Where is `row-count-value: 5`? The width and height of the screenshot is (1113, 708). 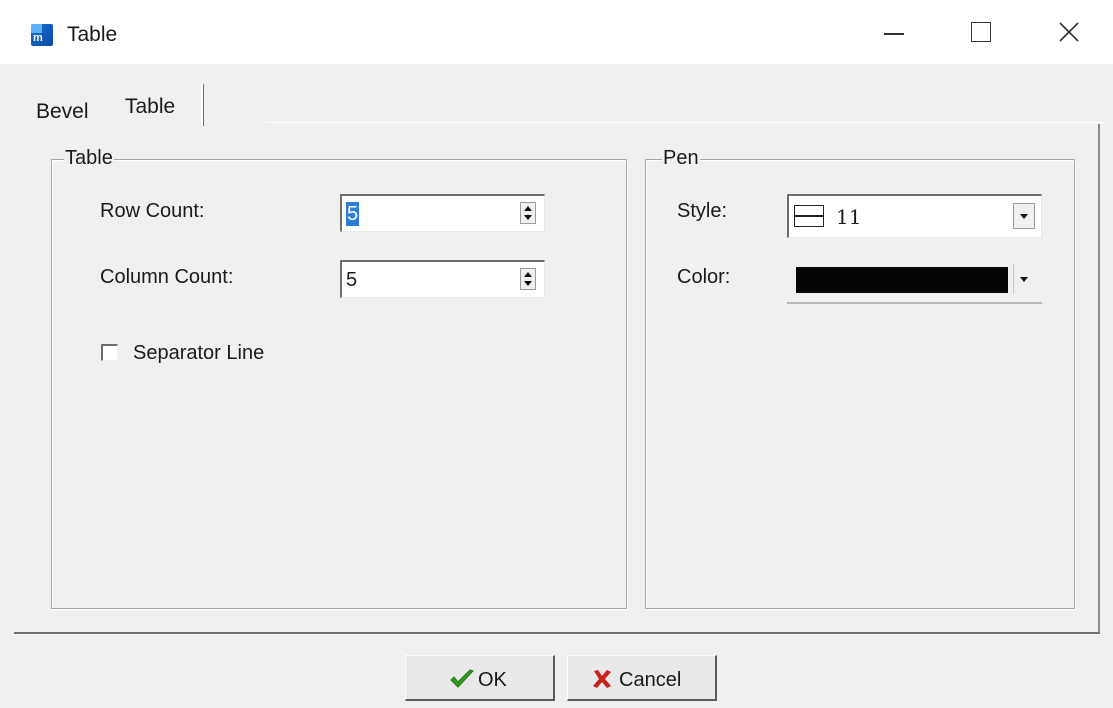 row-count-value: 5 is located at coordinates (353, 214).